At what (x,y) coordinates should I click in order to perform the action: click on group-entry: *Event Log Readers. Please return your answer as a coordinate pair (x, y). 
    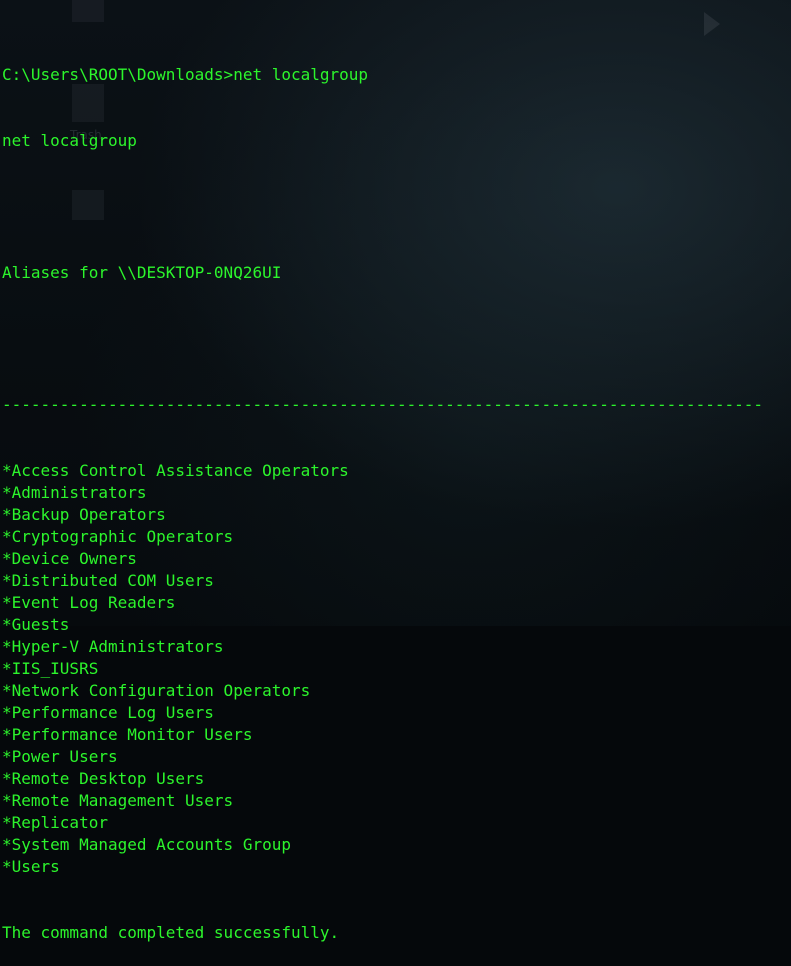
    Looking at the image, I should click on (89, 602).